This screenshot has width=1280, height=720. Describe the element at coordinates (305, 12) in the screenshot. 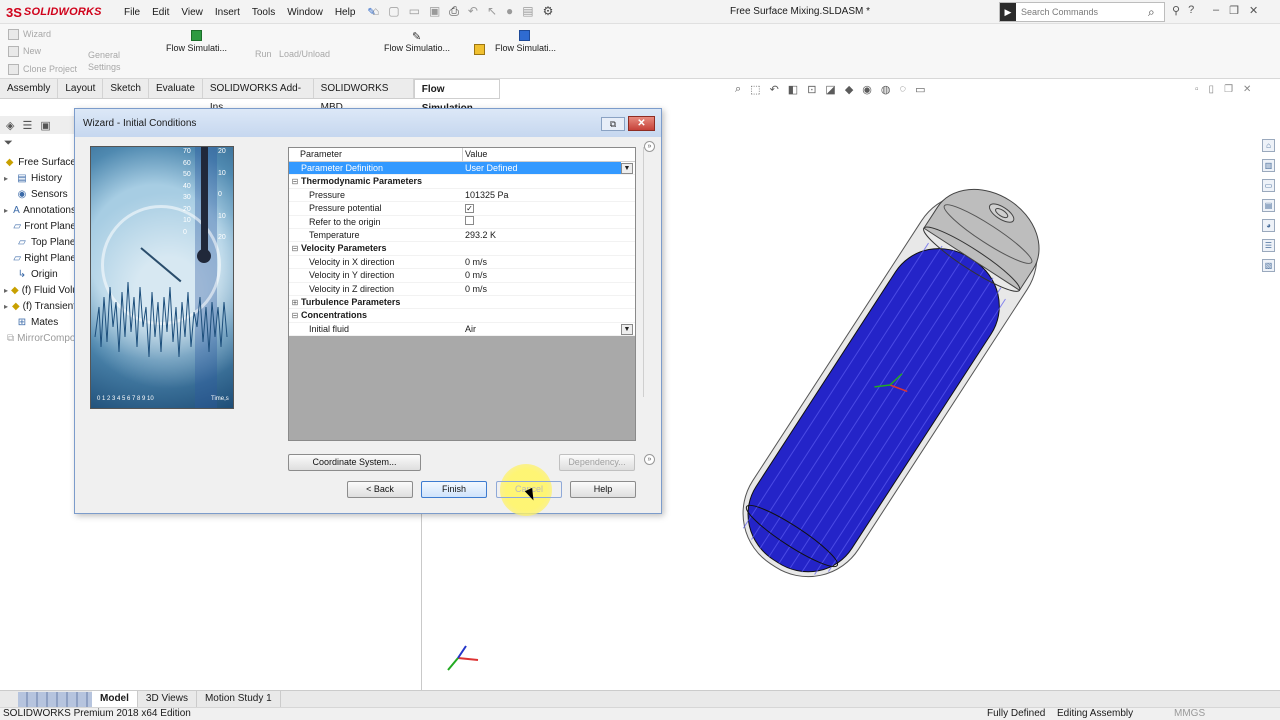

I see `menu-window: Window` at that location.